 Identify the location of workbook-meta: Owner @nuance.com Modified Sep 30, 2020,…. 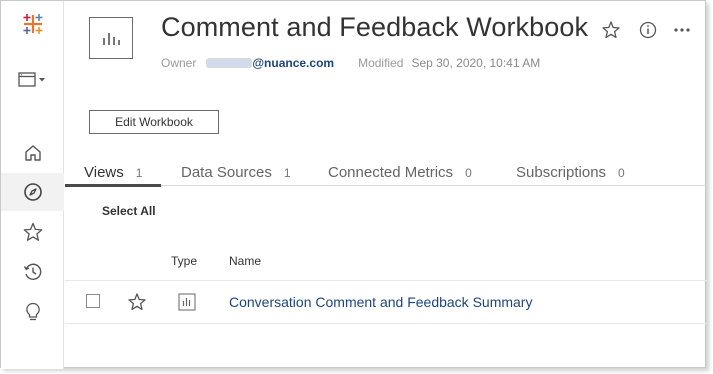
(350, 63).